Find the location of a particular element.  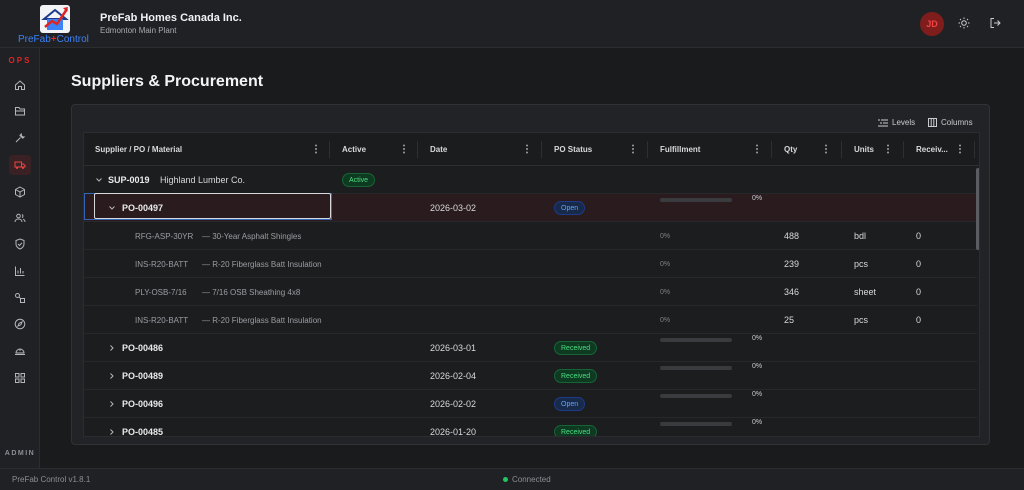

po-row: PO-00485 2026-01-20 Received 0% is located at coordinates (530, 427).